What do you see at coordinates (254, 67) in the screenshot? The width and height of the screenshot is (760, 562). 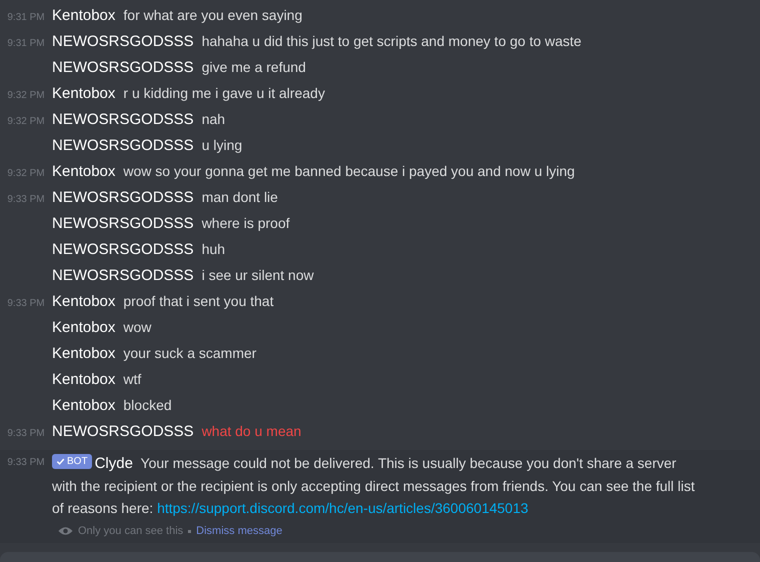 I see `message-text: give me a refund` at bounding box center [254, 67].